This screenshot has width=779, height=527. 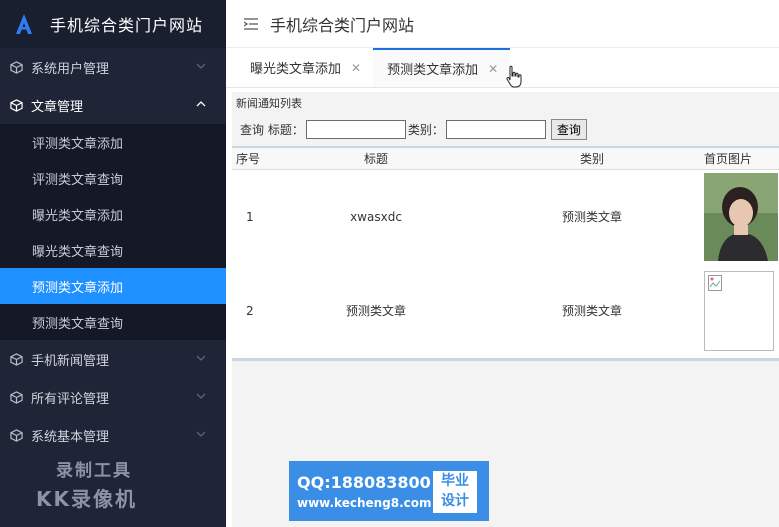 What do you see at coordinates (113, 142) in the screenshot?
I see `sidebar-item-review-add: 评测类文章添加` at bounding box center [113, 142].